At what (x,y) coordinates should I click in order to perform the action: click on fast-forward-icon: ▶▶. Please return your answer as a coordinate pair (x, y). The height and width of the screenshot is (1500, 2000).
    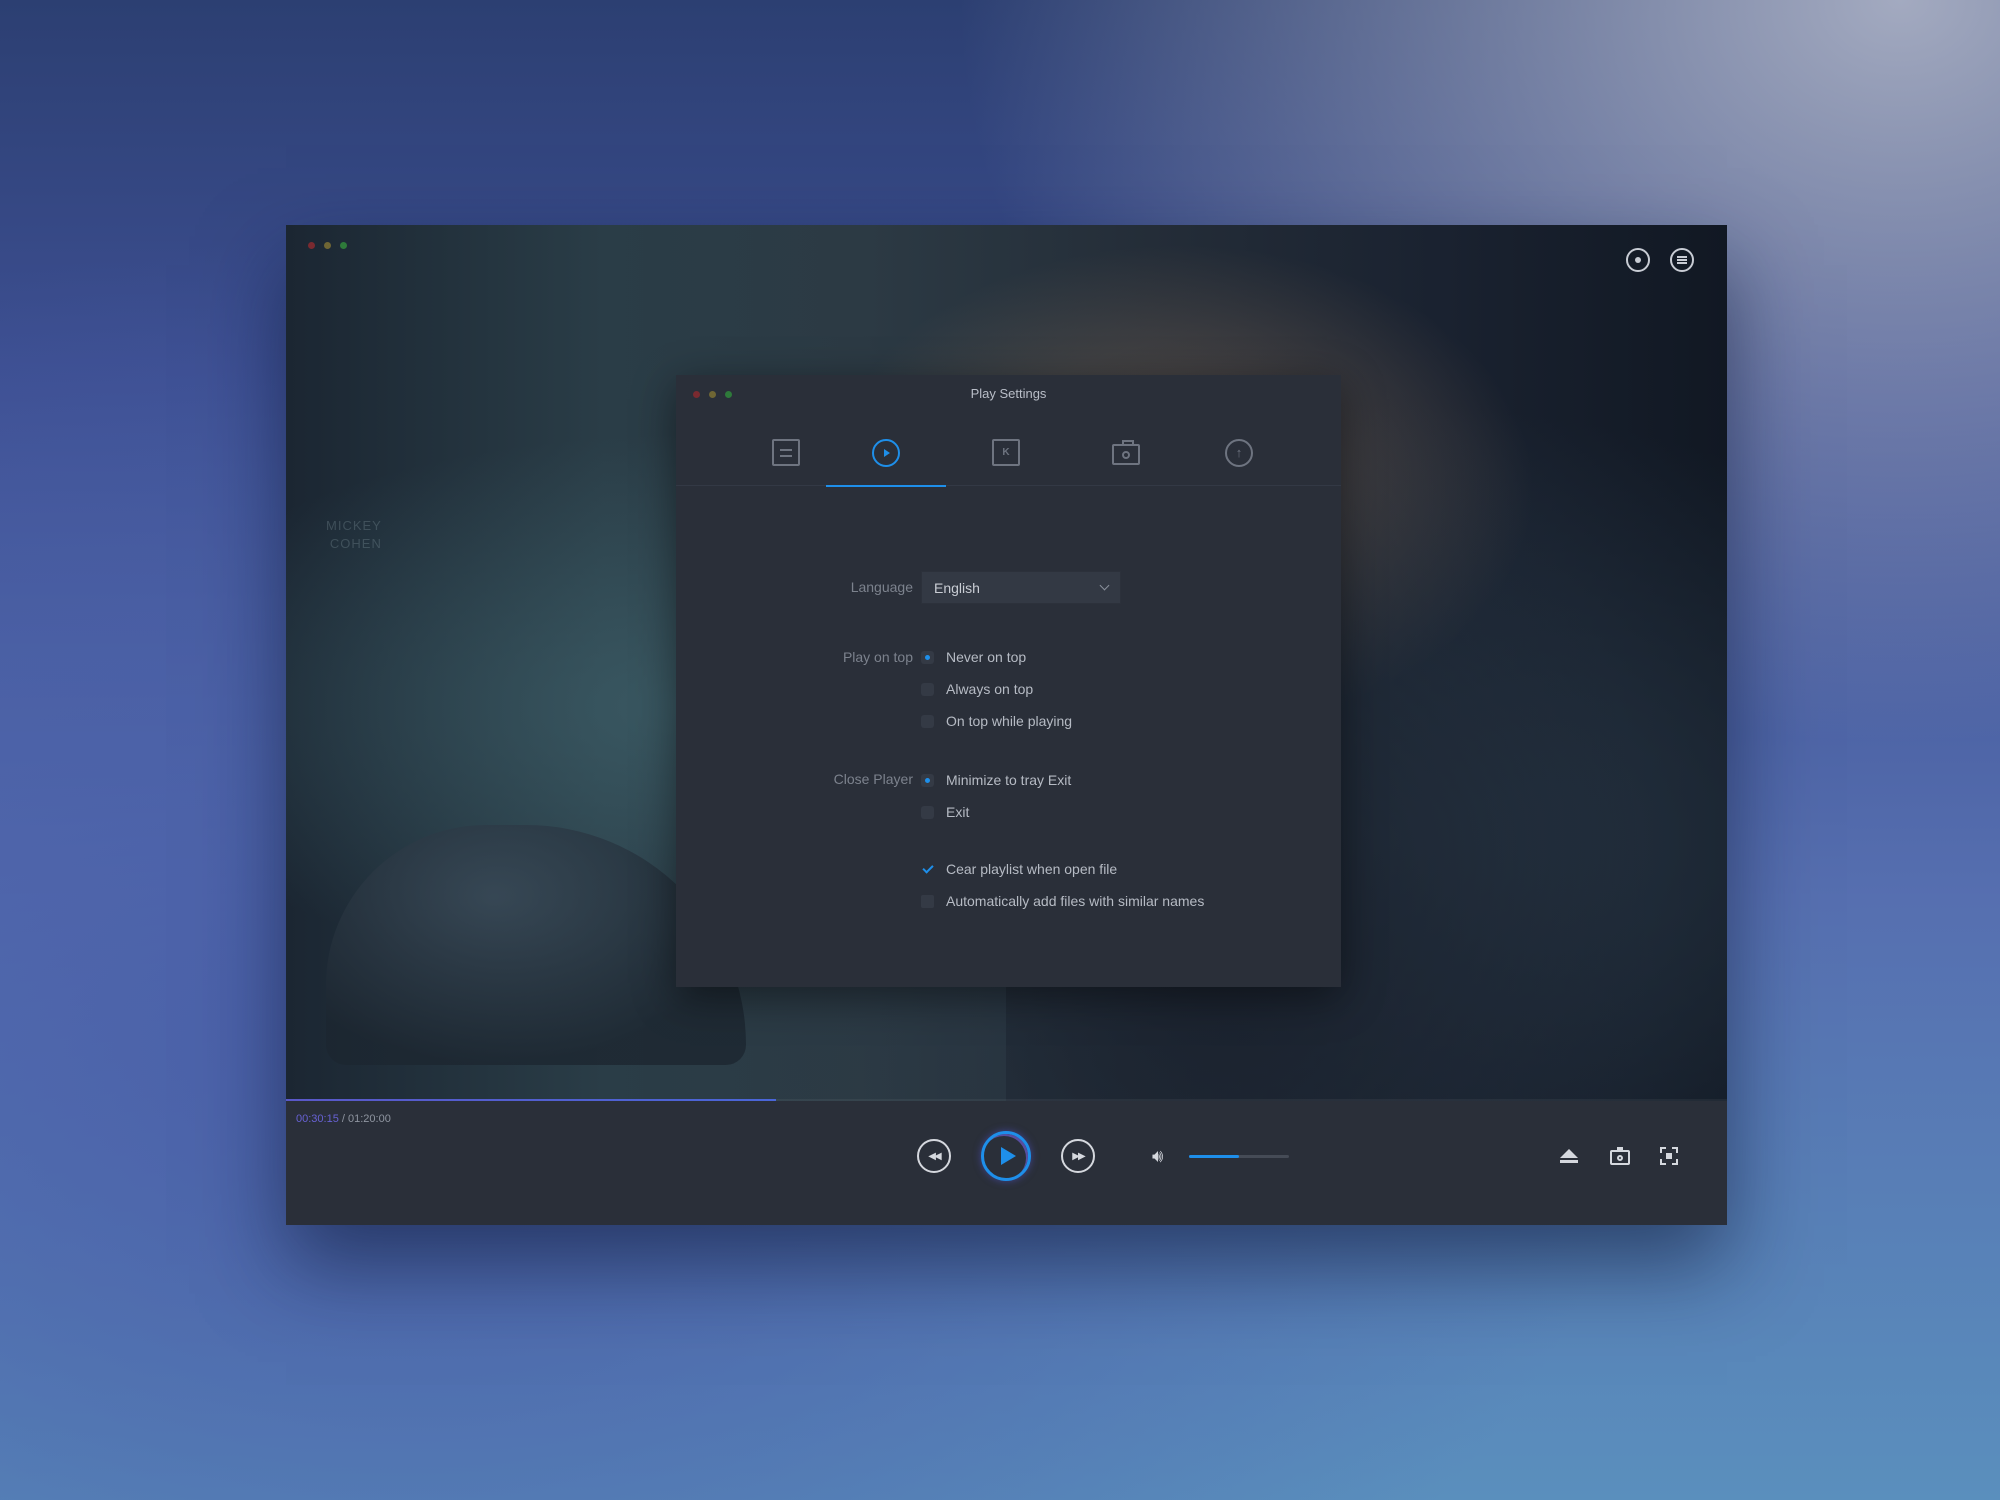
    Looking at the image, I should click on (1078, 1156).